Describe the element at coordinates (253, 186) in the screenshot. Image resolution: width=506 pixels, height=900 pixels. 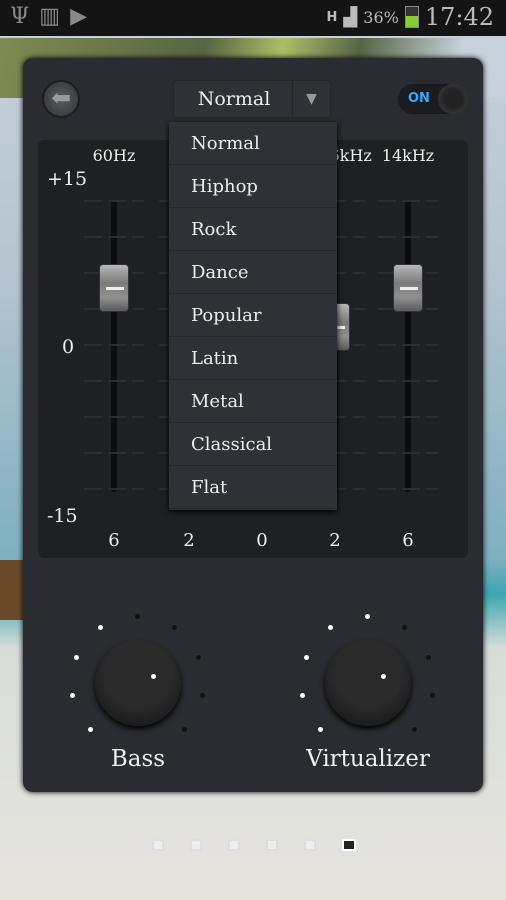
I see `menu-item: Hiphop` at that location.